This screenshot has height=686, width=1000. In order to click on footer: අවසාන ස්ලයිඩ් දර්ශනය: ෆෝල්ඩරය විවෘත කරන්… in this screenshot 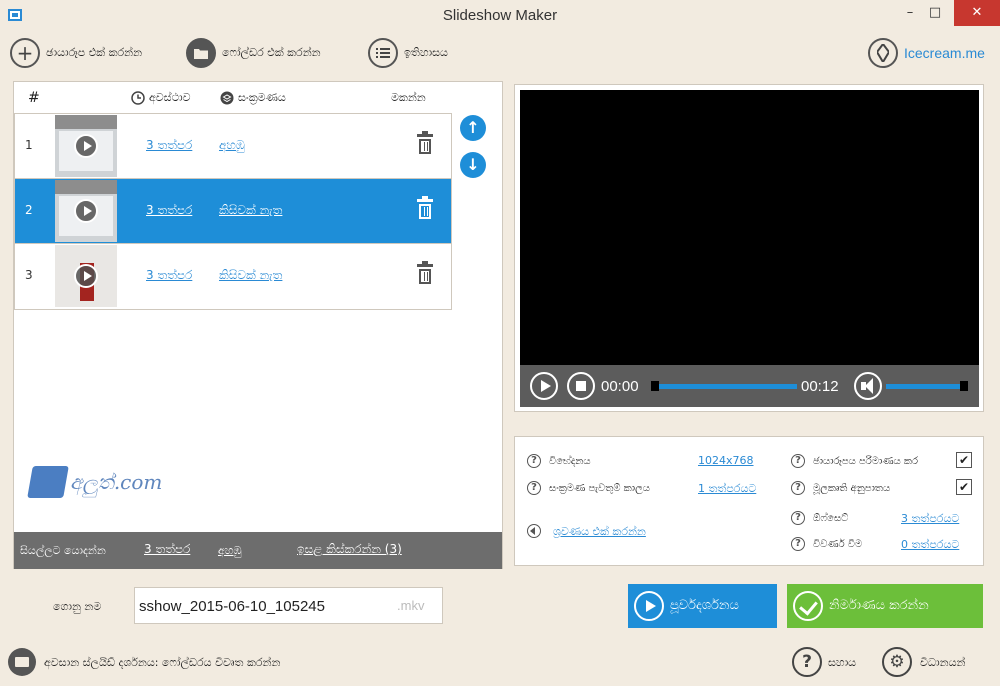, I will do `click(500, 662)`.